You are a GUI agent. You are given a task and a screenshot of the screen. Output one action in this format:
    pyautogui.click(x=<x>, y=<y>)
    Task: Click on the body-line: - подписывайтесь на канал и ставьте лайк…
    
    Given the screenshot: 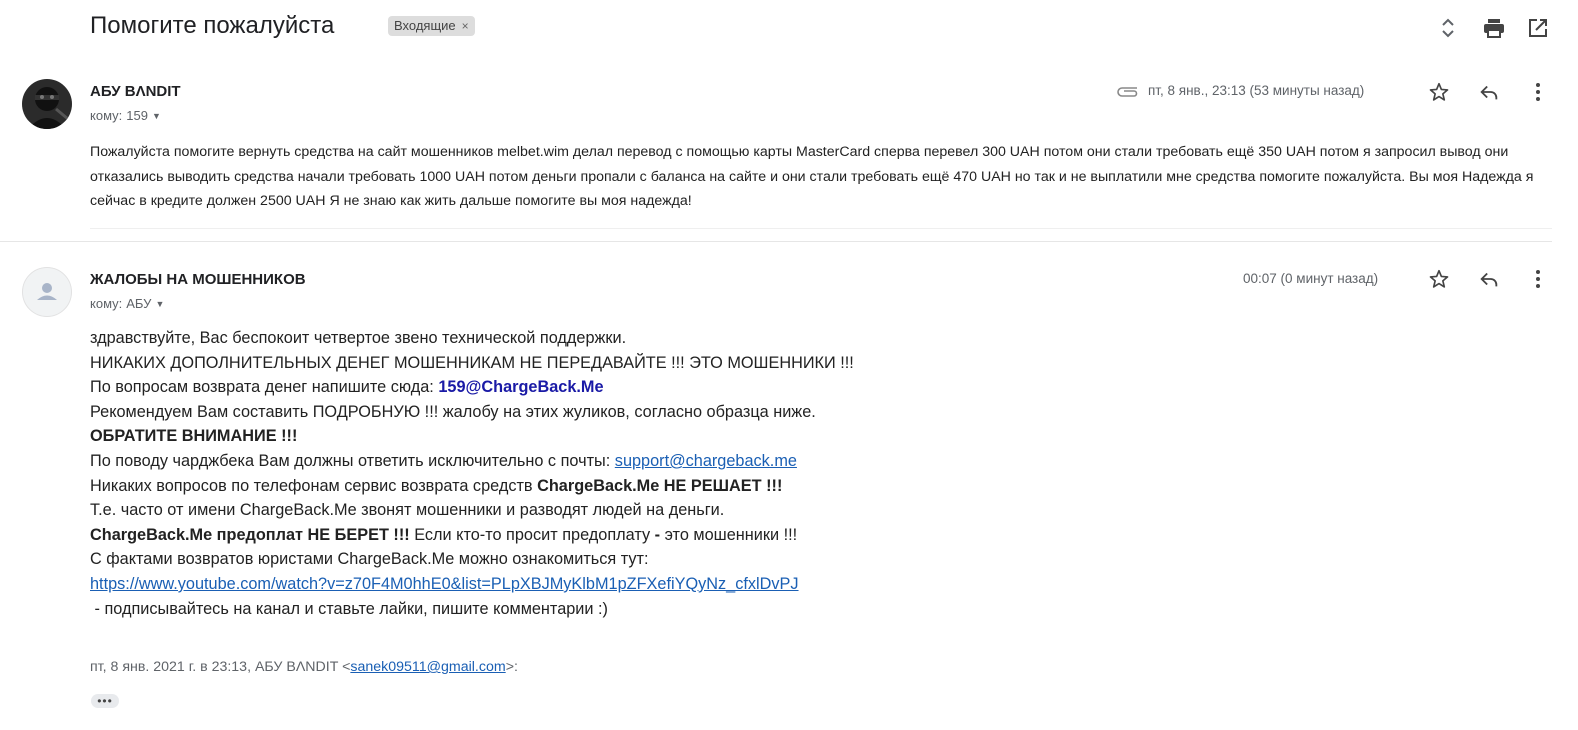 What is the action you would take?
    pyautogui.click(x=349, y=608)
    